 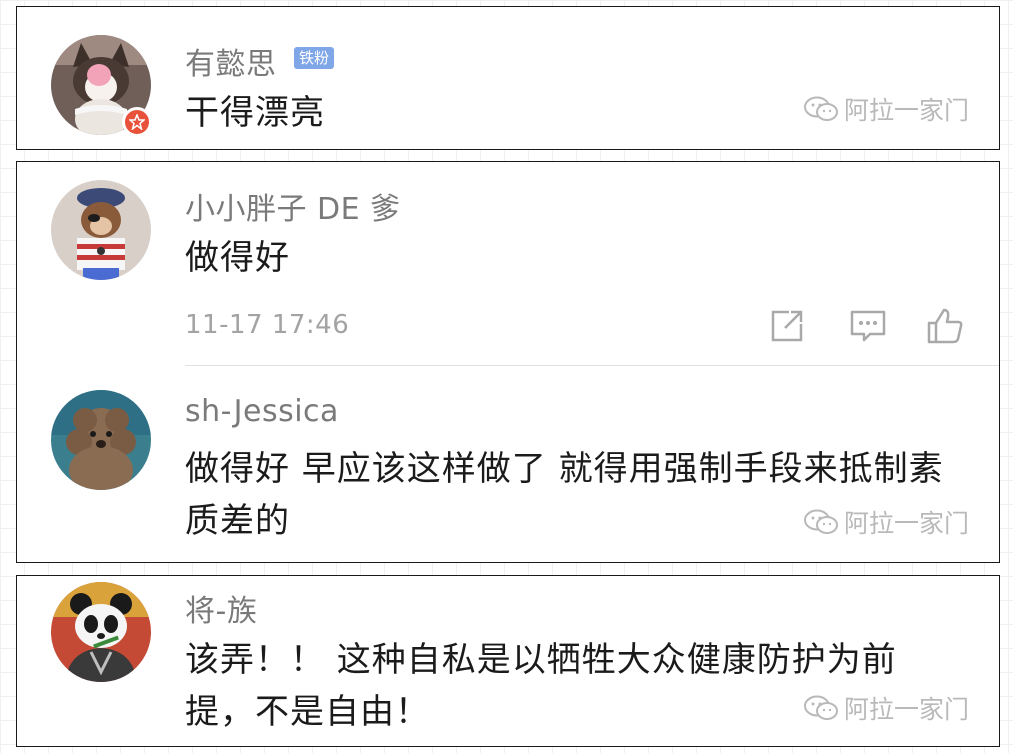 What do you see at coordinates (237, 258) in the screenshot?
I see `comment-text: 做得好` at bounding box center [237, 258].